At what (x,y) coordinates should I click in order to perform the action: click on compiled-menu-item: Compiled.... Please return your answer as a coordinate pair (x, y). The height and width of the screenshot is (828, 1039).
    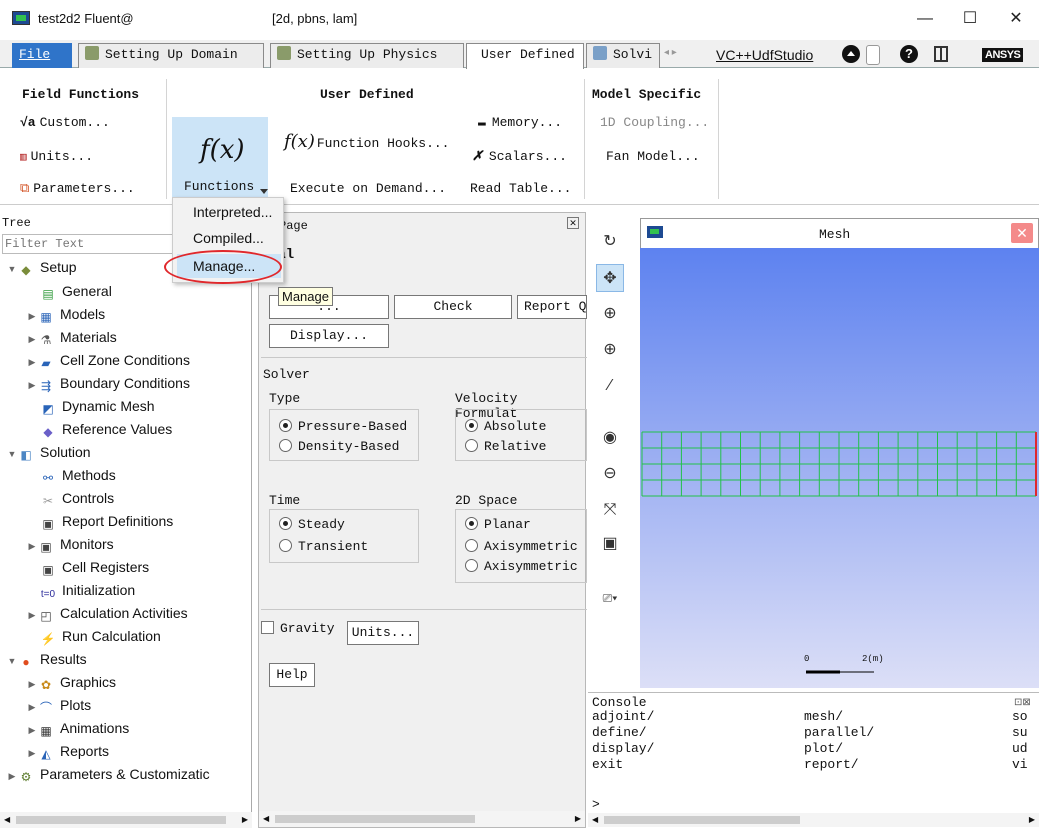
    Looking at the image, I should click on (229, 238).